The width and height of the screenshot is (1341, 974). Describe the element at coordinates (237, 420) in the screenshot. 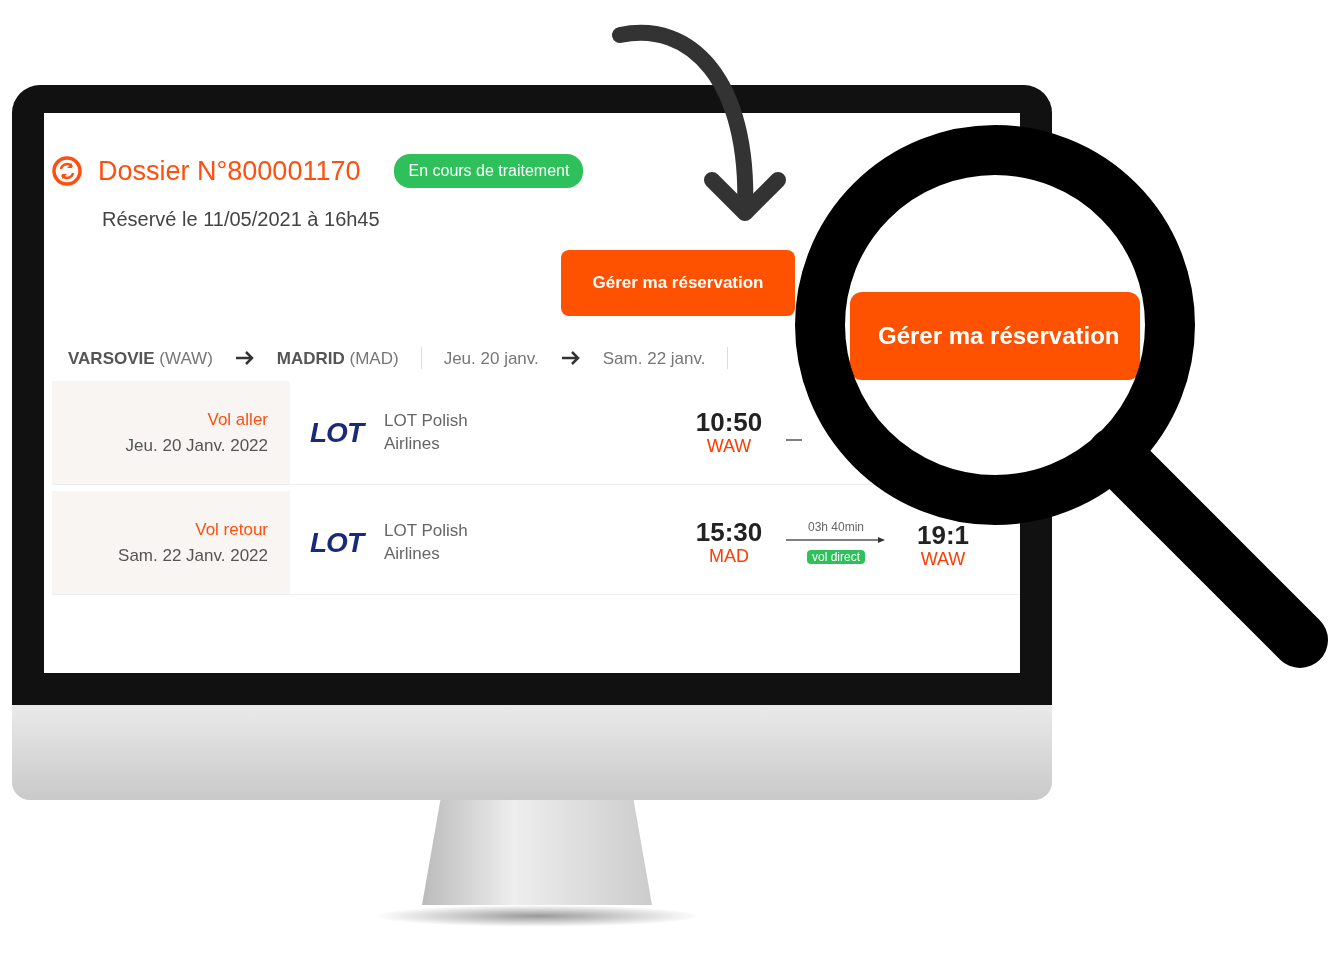

I see `flight-direction: Vol aller` at that location.